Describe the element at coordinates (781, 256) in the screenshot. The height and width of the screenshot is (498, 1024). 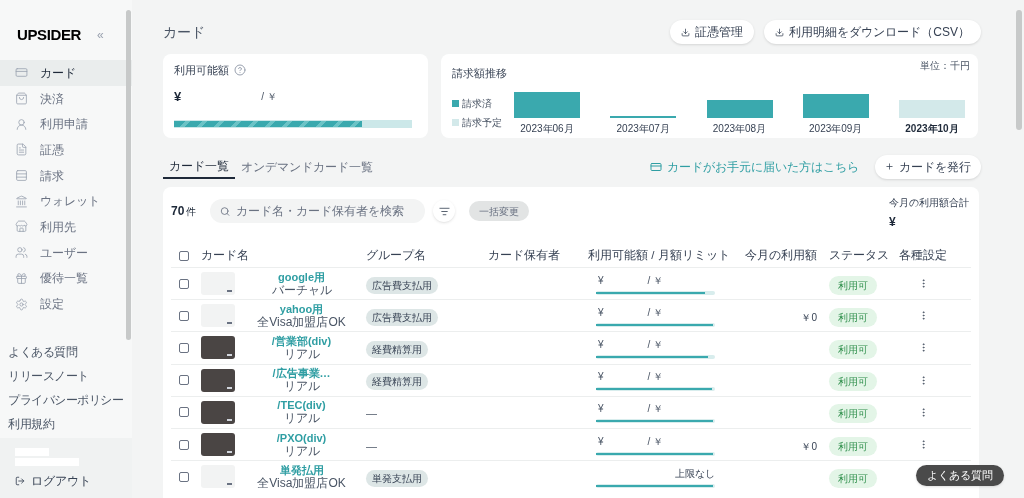
I see `column-header: 今月の利用額` at that location.